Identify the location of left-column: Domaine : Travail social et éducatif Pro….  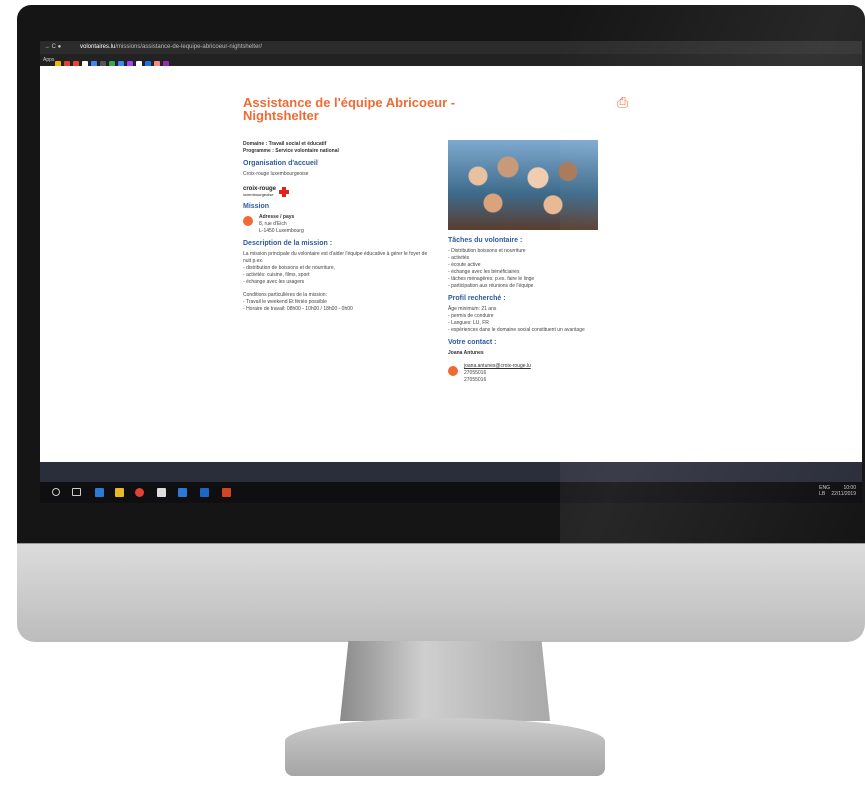
(338, 227).